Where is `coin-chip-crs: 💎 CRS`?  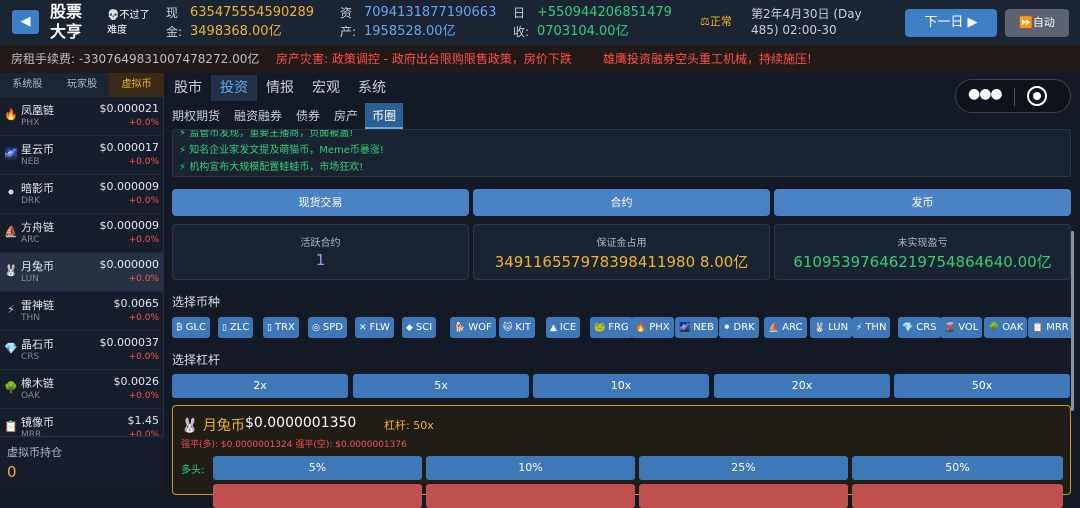
coin-chip-crs: 💎 CRS is located at coordinates (919, 327).